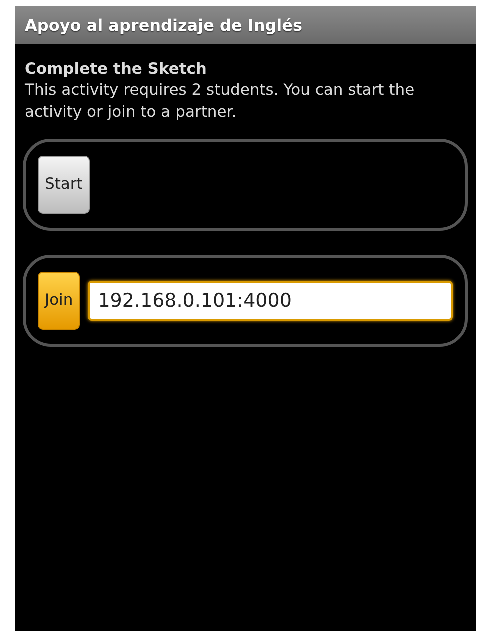 The height and width of the screenshot is (631, 488). What do you see at coordinates (270, 301) in the screenshot?
I see `address-field: 192.168.0.101:4000` at bounding box center [270, 301].